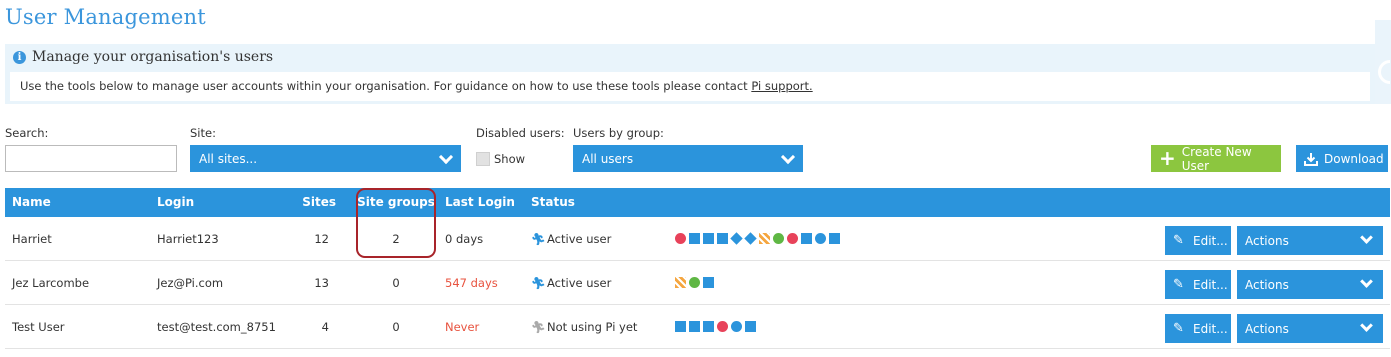  What do you see at coordinates (396, 202) in the screenshot?
I see `column-header-site-groups: Site groups` at bounding box center [396, 202].